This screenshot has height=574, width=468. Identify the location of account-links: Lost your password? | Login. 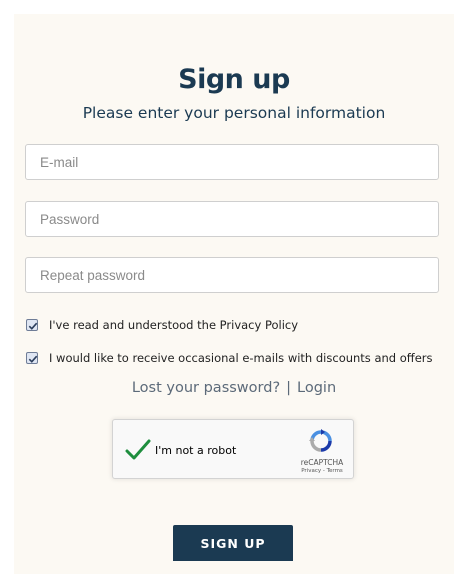
(234, 388).